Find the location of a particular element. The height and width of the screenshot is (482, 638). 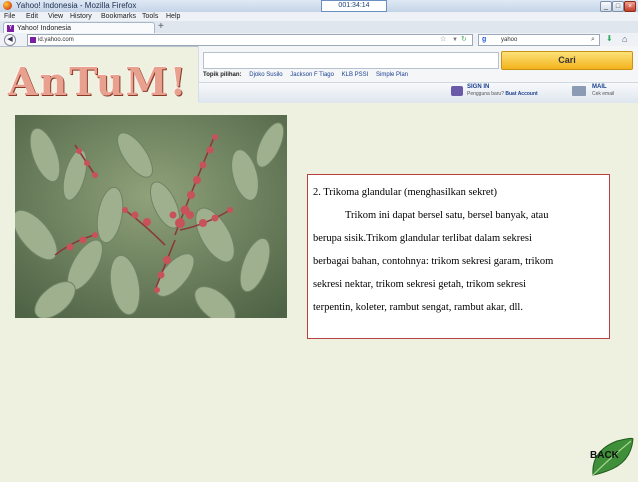

back-label: BACK is located at coordinates (604, 455).